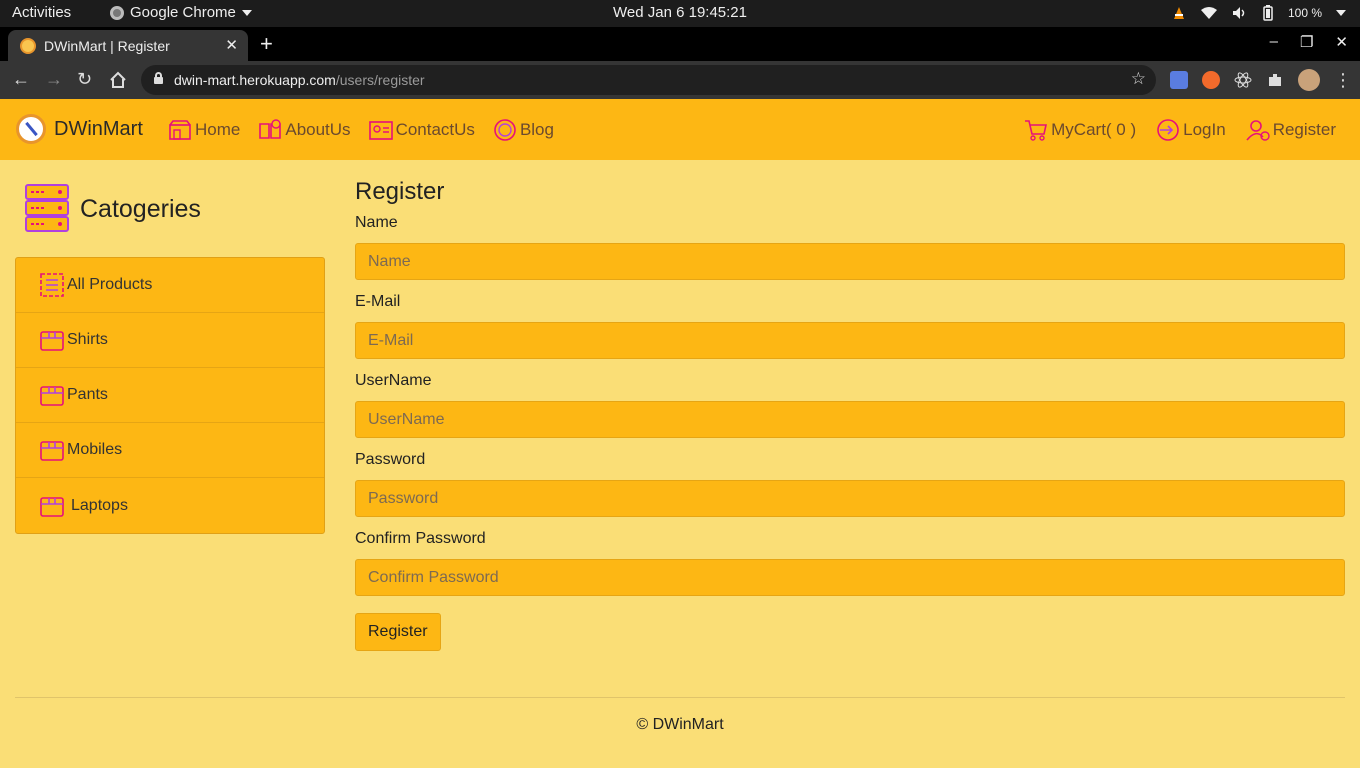 The width and height of the screenshot is (1360, 768). I want to click on back-icon: ←, so click(21, 79).